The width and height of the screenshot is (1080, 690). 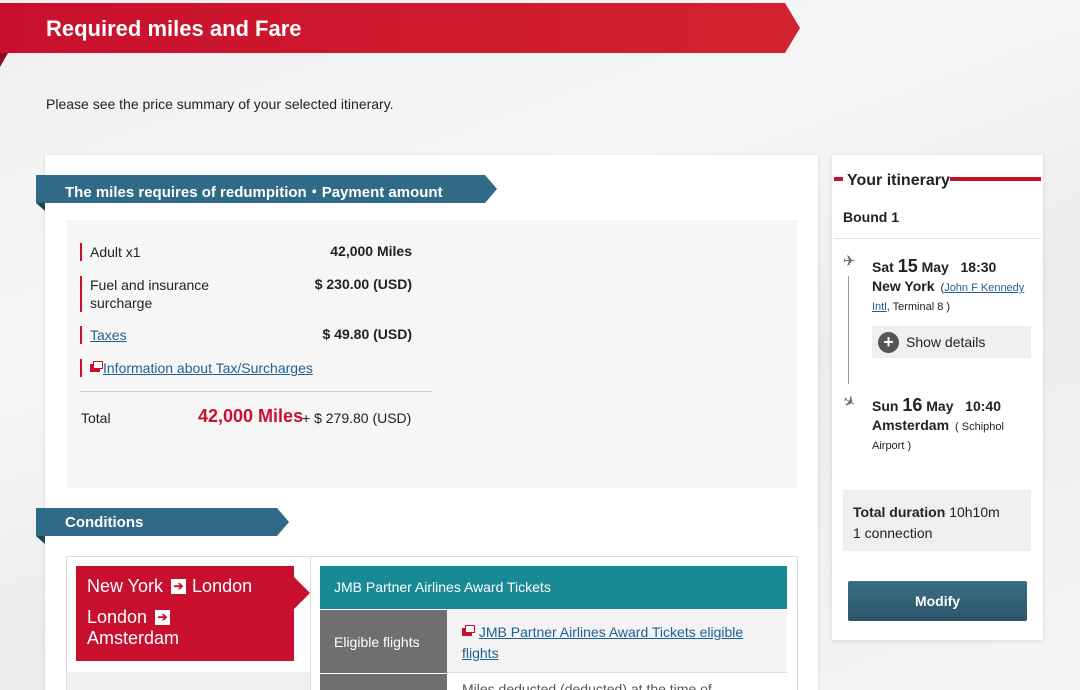 What do you see at coordinates (125, 586) in the screenshot?
I see `route-from: New York` at bounding box center [125, 586].